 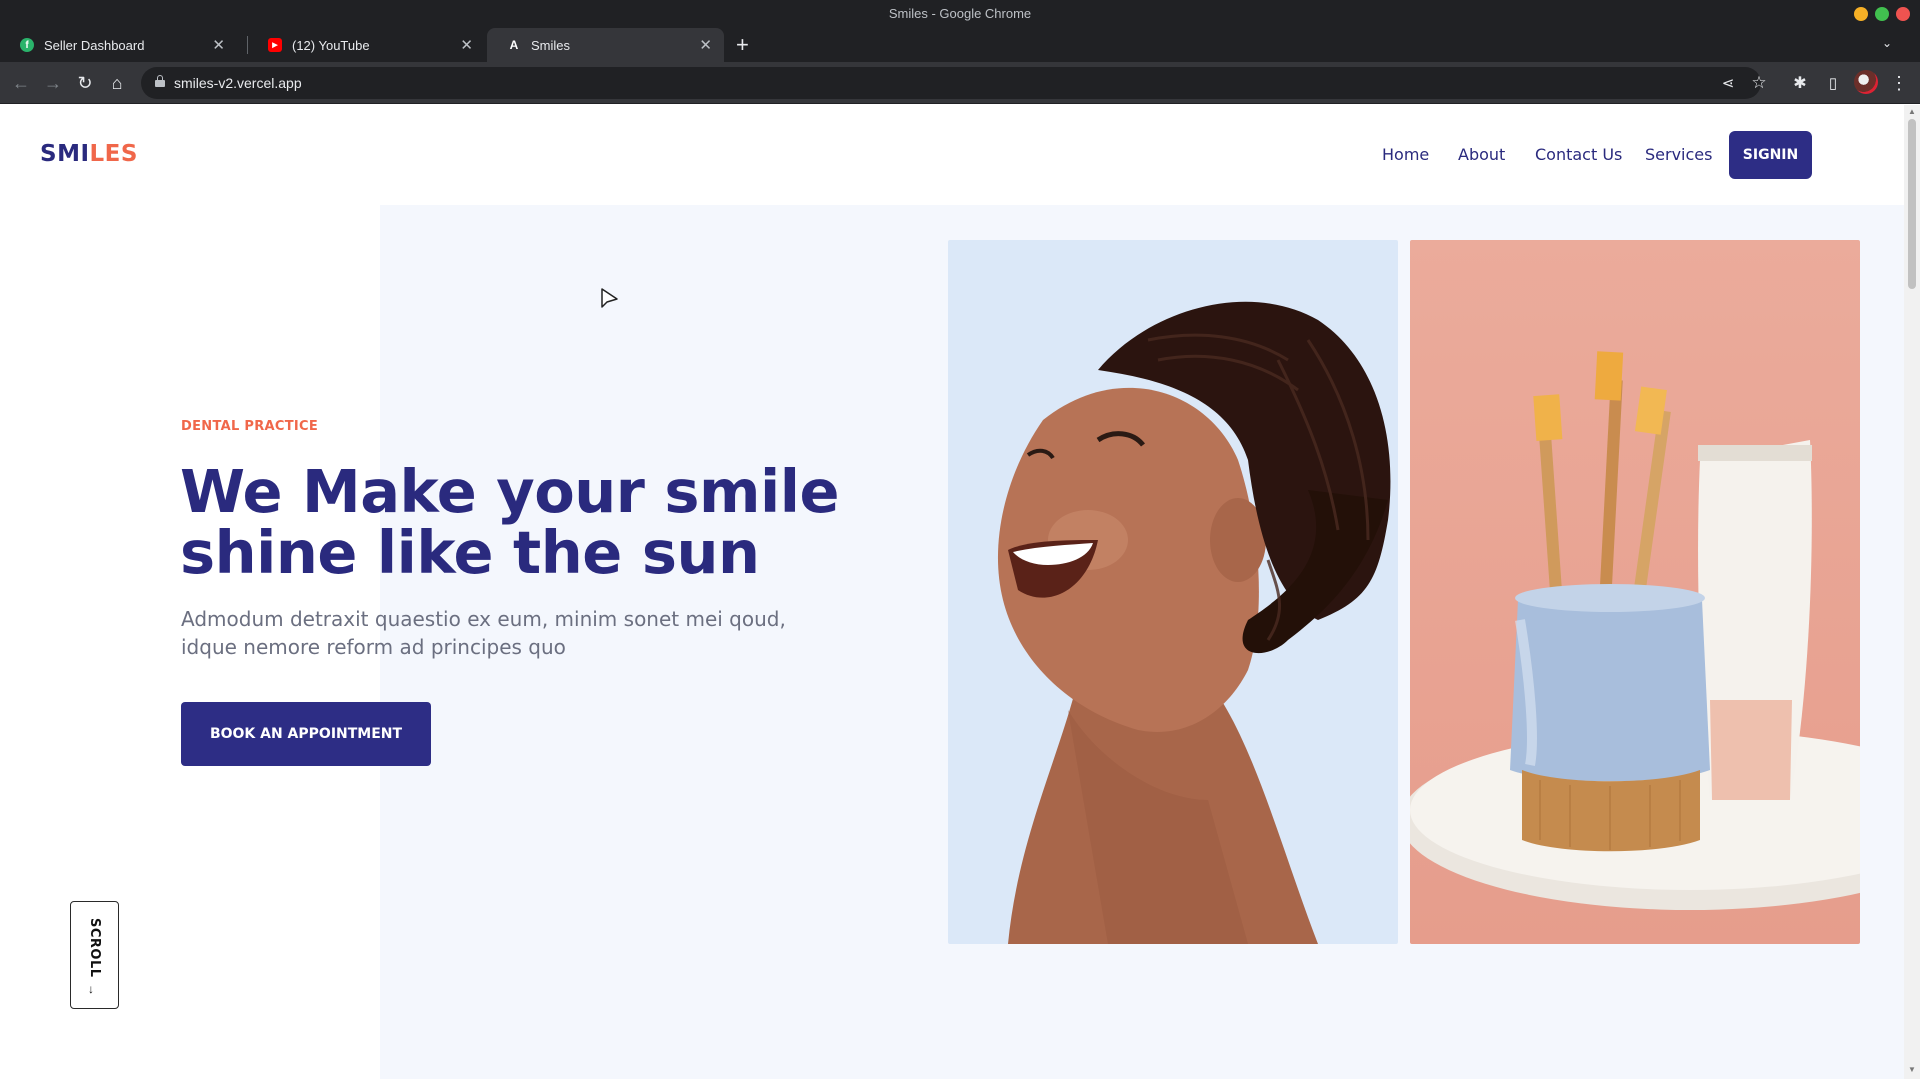 What do you see at coordinates (21, 83) in the screenshot?
I see `back-icon: ←` at bounding box center [21, 83].